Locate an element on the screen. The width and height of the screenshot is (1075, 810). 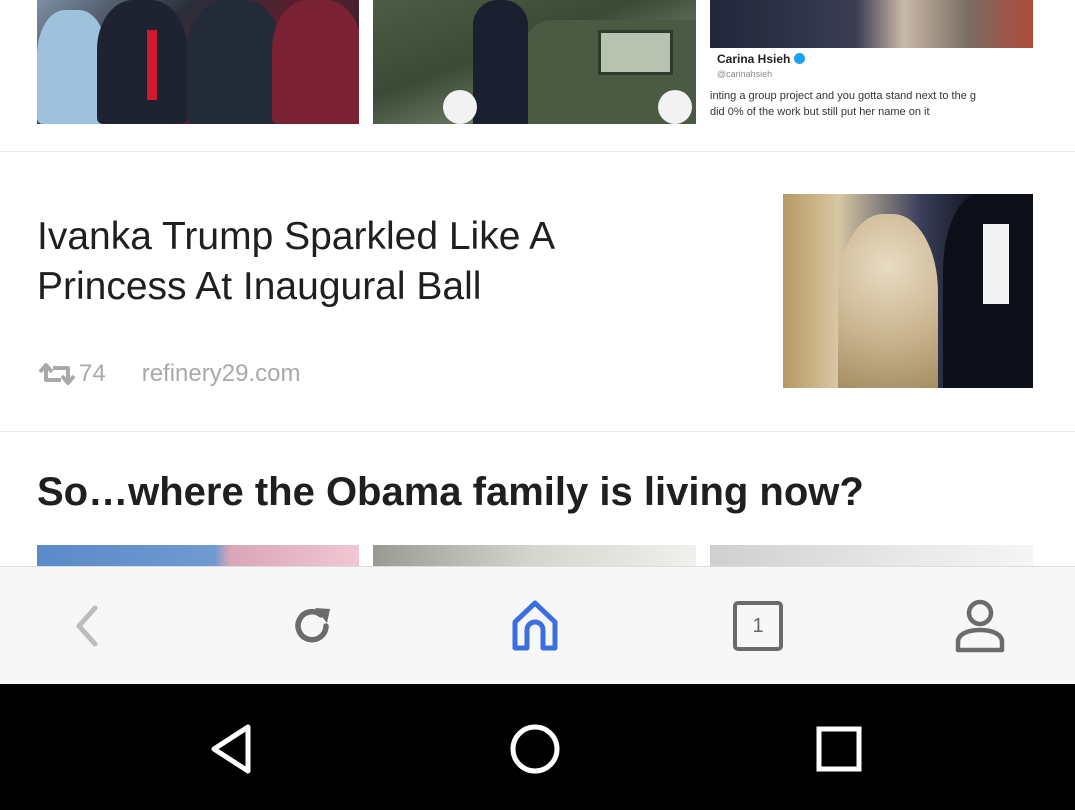
thumbnail-house-interior is located at coordinates (534, 555).